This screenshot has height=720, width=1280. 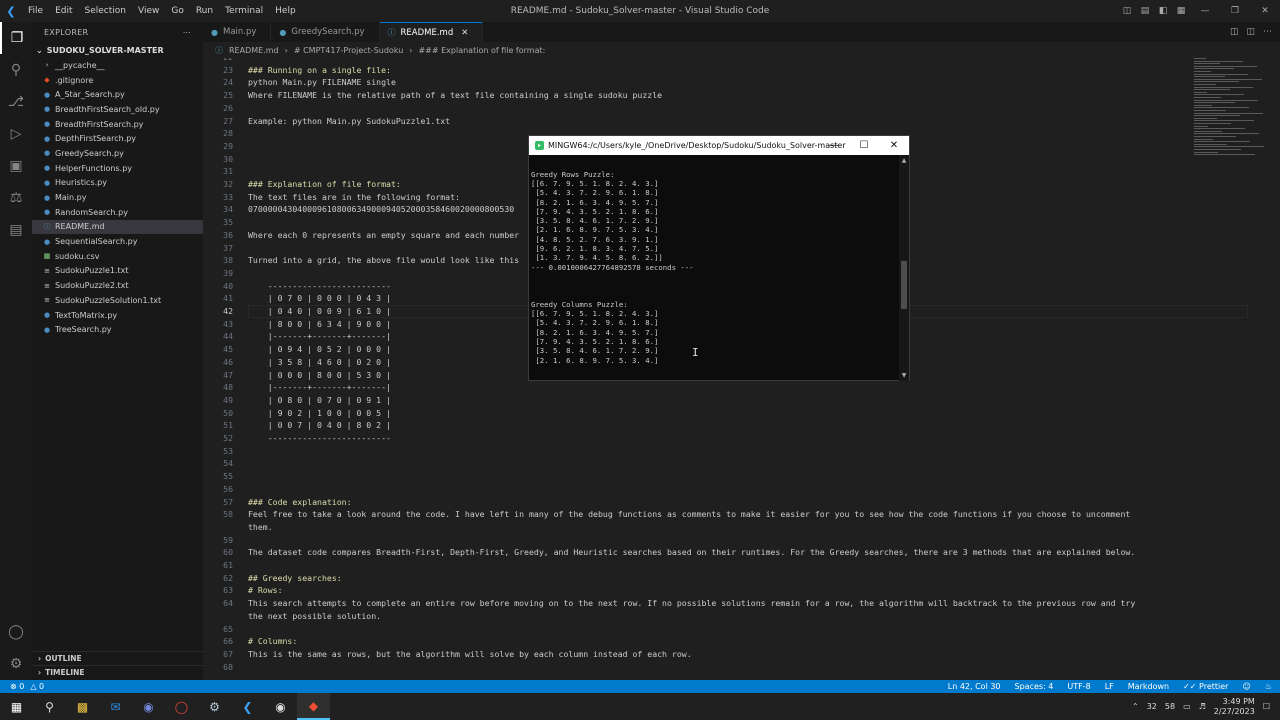 I want to click on notifications-bell-icon: ♨, so click(x=1268, y=686).